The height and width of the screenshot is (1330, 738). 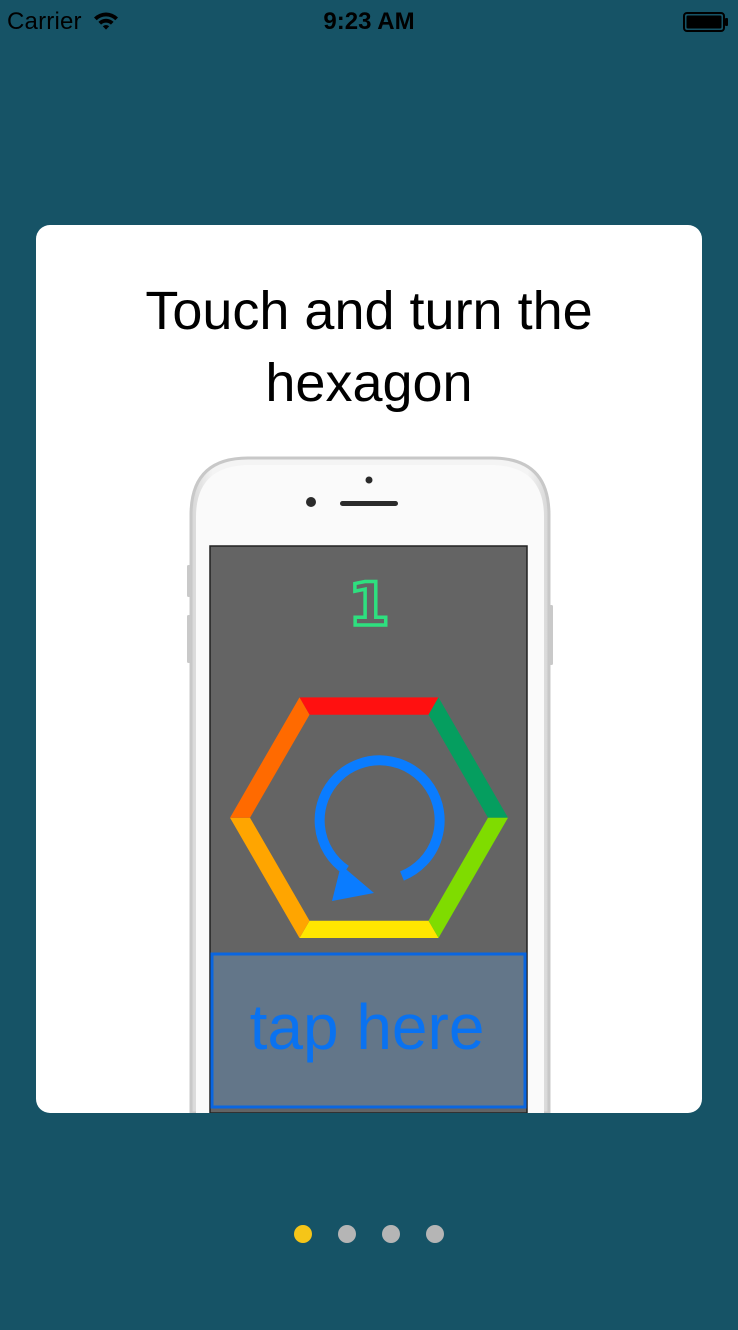 What do you see at coordinates (369, 1235) in the screenshot?
I see `page-indicator` at bounding box center [369, 1235].